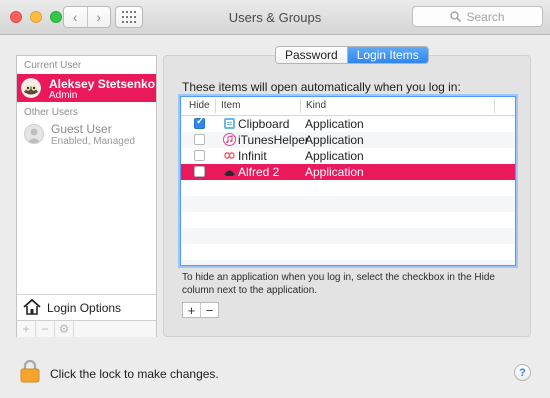 This screenshot has width=550, height=398. Describe the element at coordinates (348, 106) in the screenshot. I see `table-header: Hide Item Kind` at that location.